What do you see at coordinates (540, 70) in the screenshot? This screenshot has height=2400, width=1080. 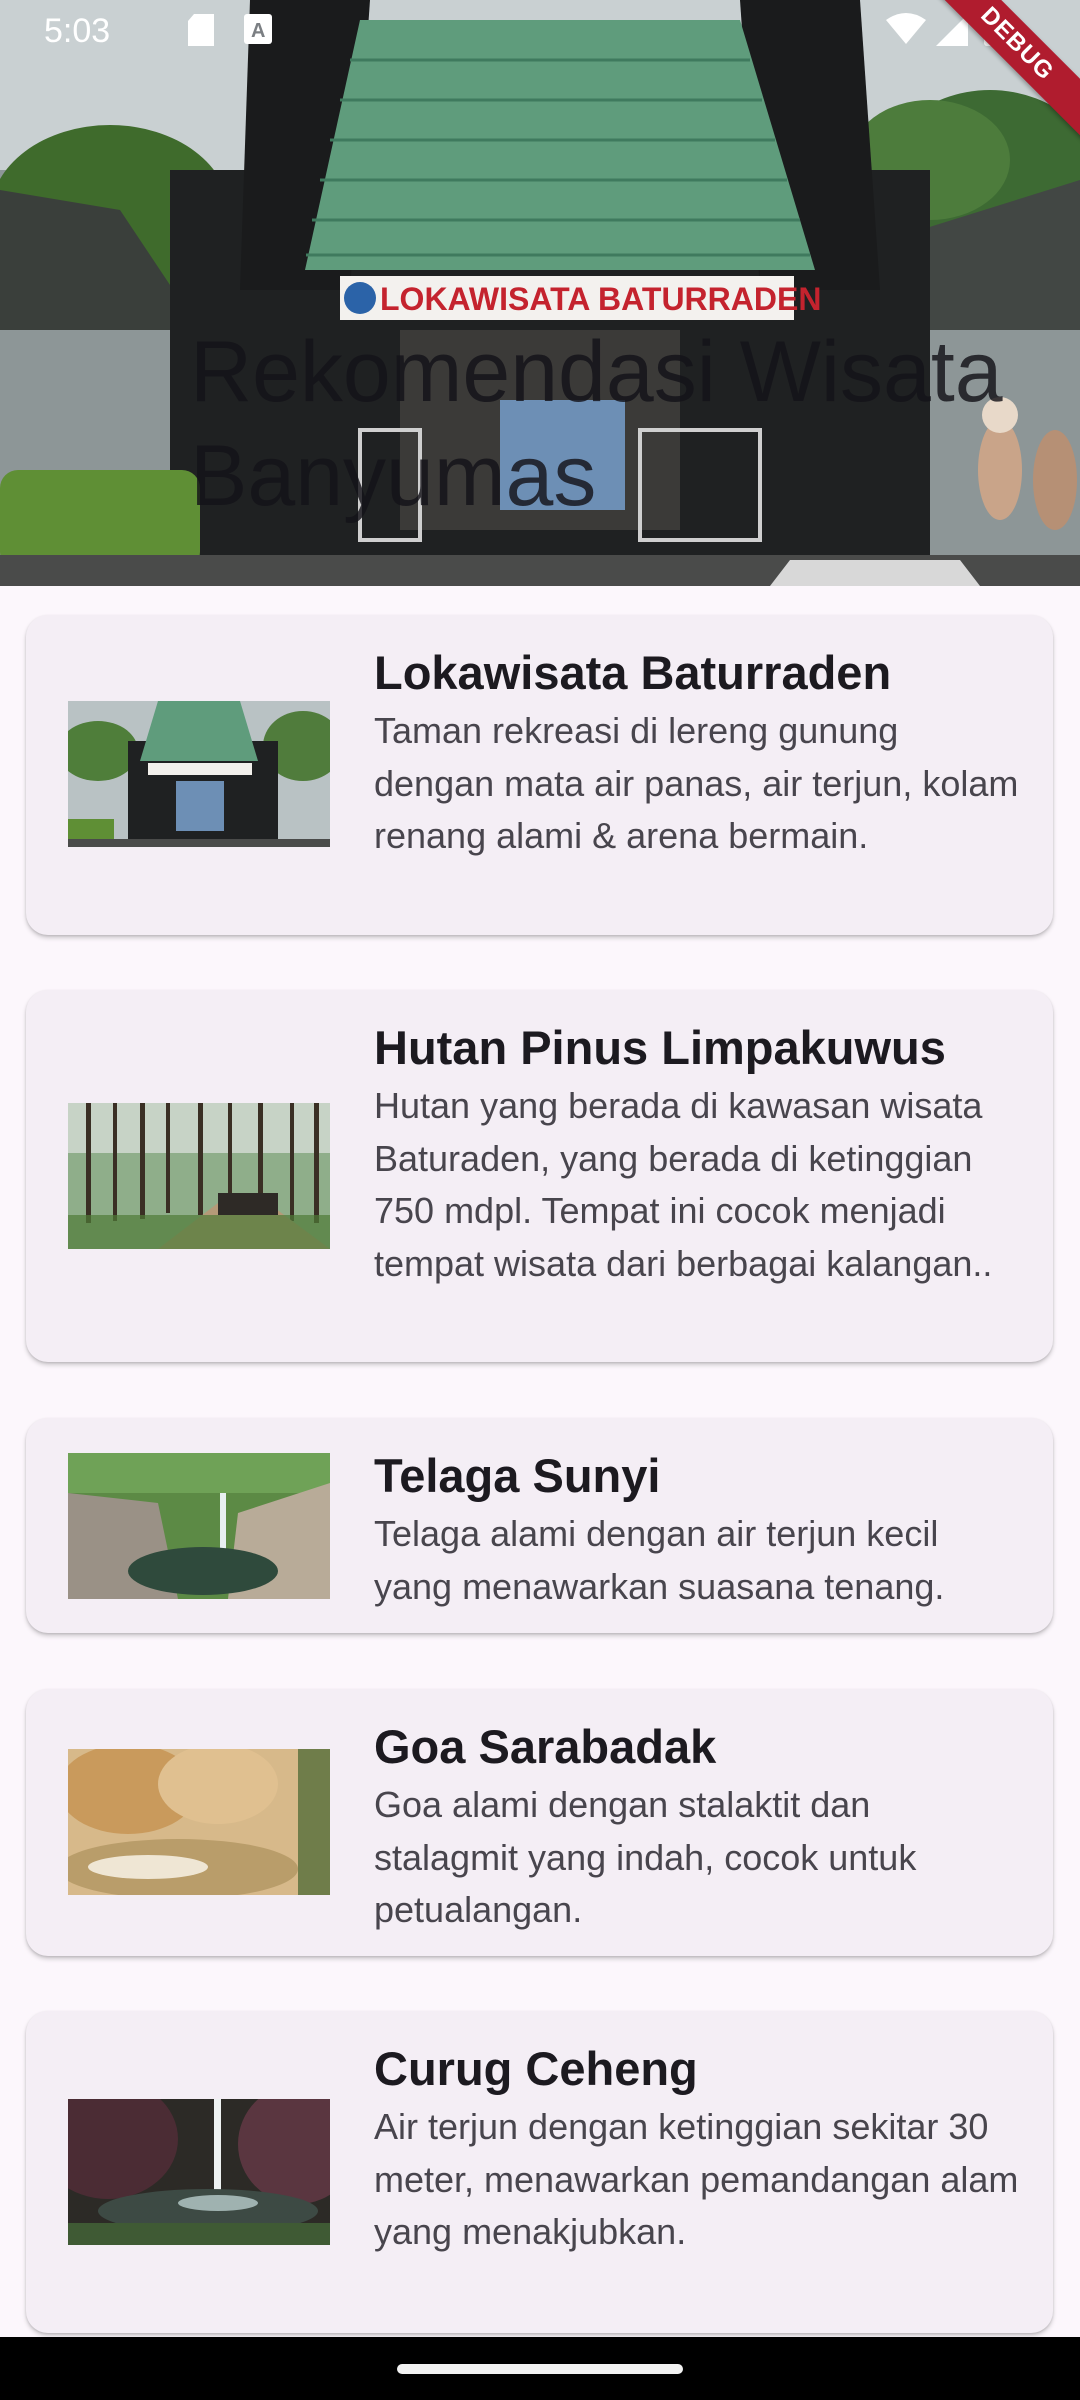 I see `status-bar: 5:03 A DEBUG` at bounding box center [540, 70].